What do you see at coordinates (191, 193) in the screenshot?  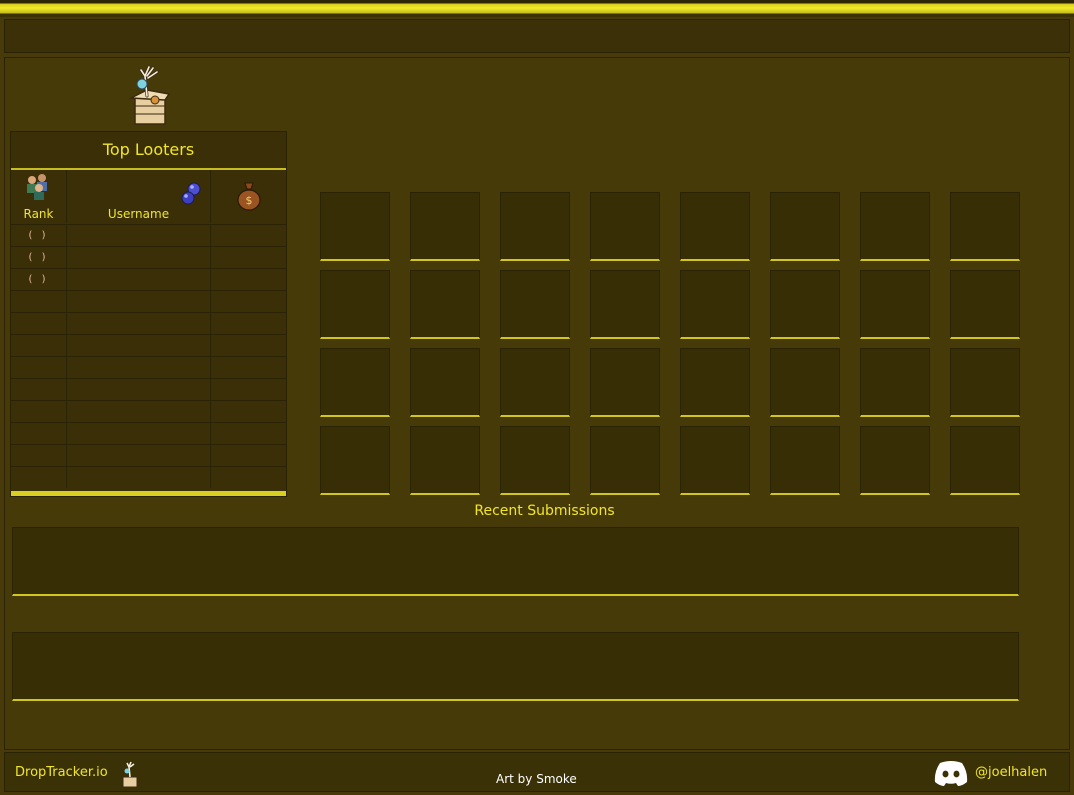 I see `blue-orbs-icon` at bounding box center [191, 193].